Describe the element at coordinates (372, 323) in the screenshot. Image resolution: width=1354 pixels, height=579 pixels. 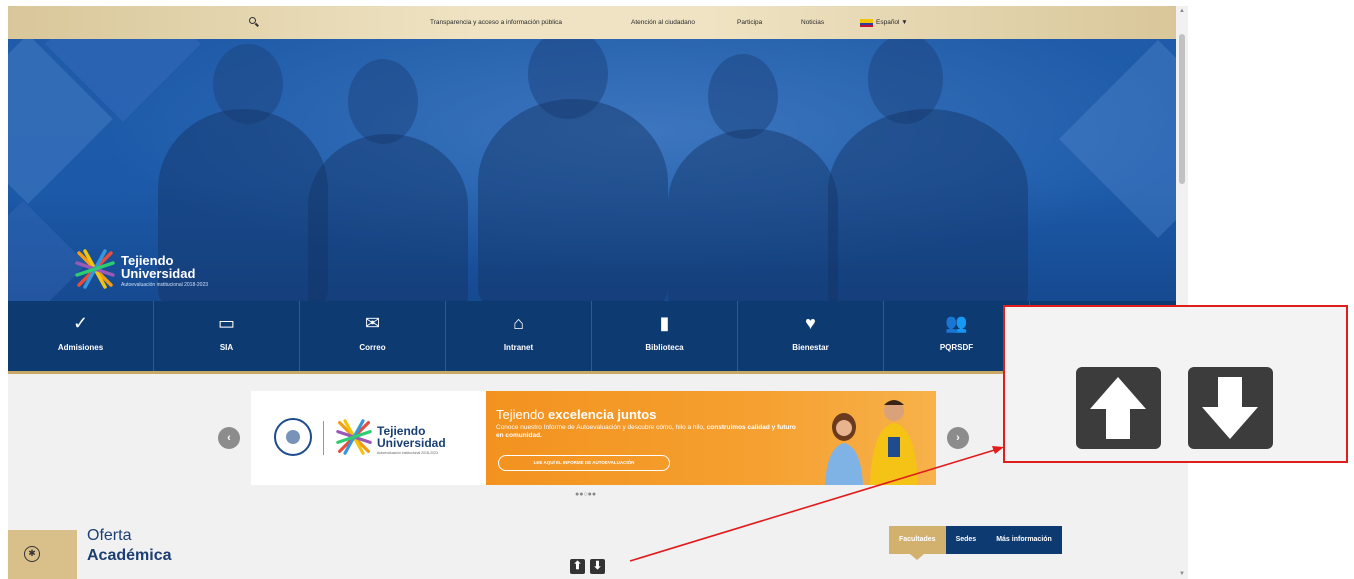
I see `envelope-icon: ✉` at that location.